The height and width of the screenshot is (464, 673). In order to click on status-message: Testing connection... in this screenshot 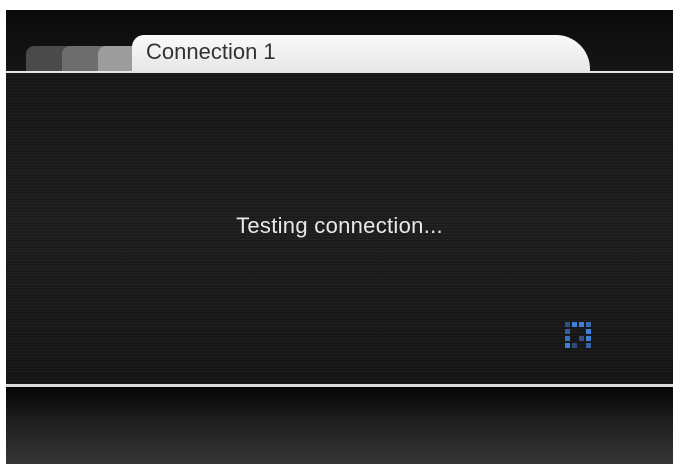, I will do `click(339, 225)`.